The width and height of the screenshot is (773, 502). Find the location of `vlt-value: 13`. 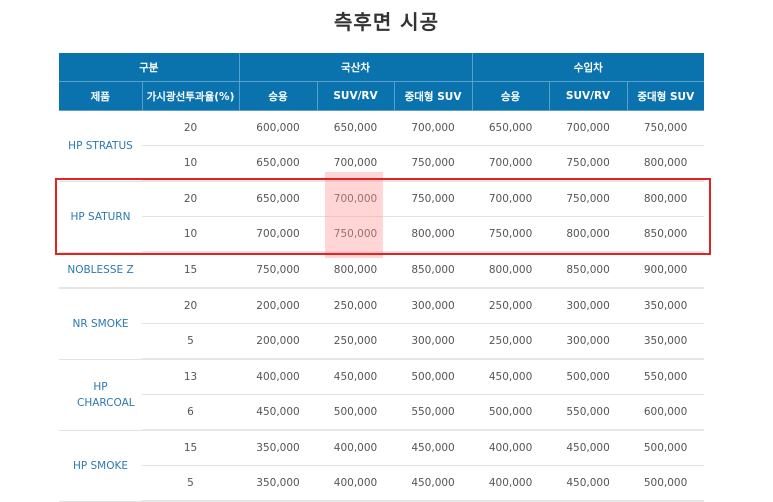

vlt-value: 13 is located at coordinates (191, 377).